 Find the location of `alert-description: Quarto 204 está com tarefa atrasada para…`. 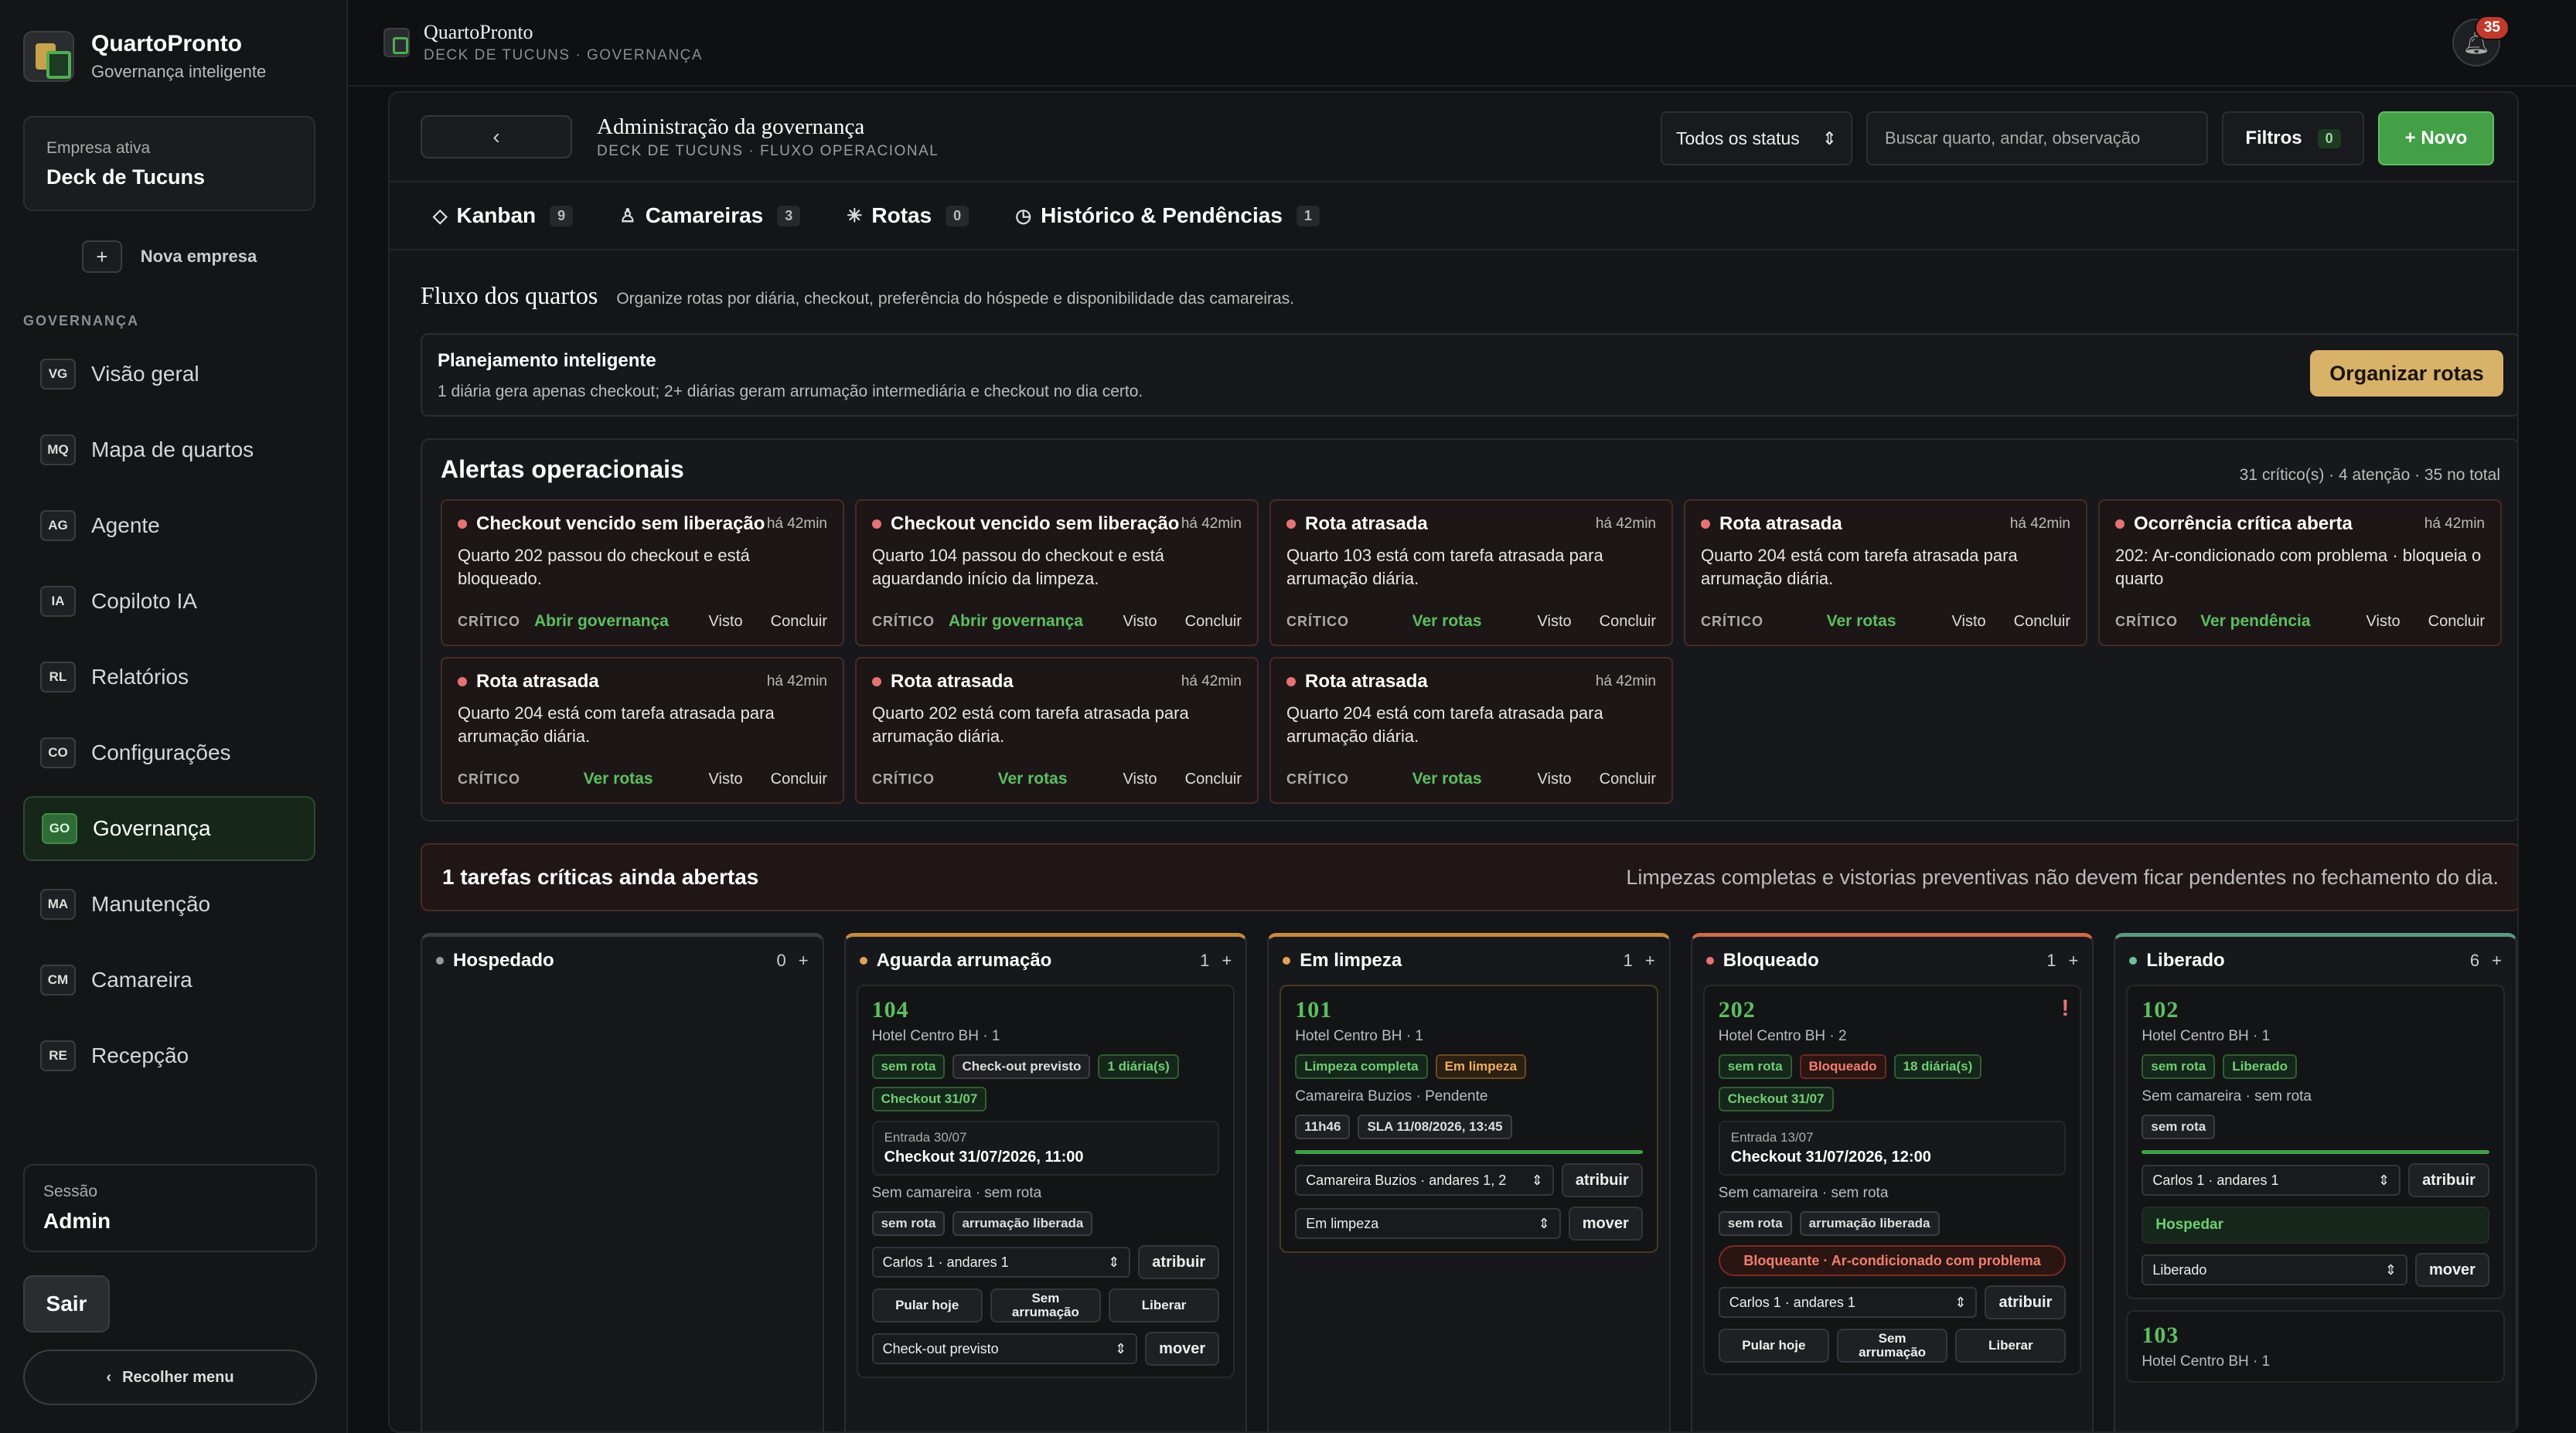

alert-description: Quarto 204 está com tarefa atrasada para… is located at coordinates (1444, 724).